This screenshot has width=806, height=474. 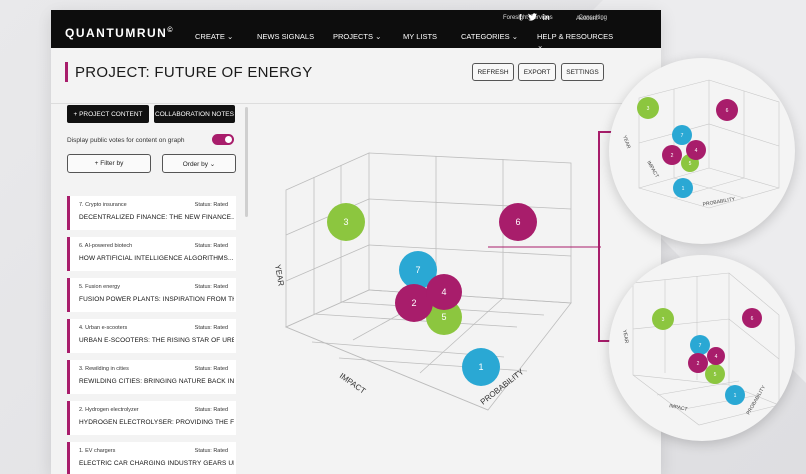 What do you see at coordinates (727, 111) in the screenshot?
I see `inset-top-bubble: 6` at bounding box center [727, 111].